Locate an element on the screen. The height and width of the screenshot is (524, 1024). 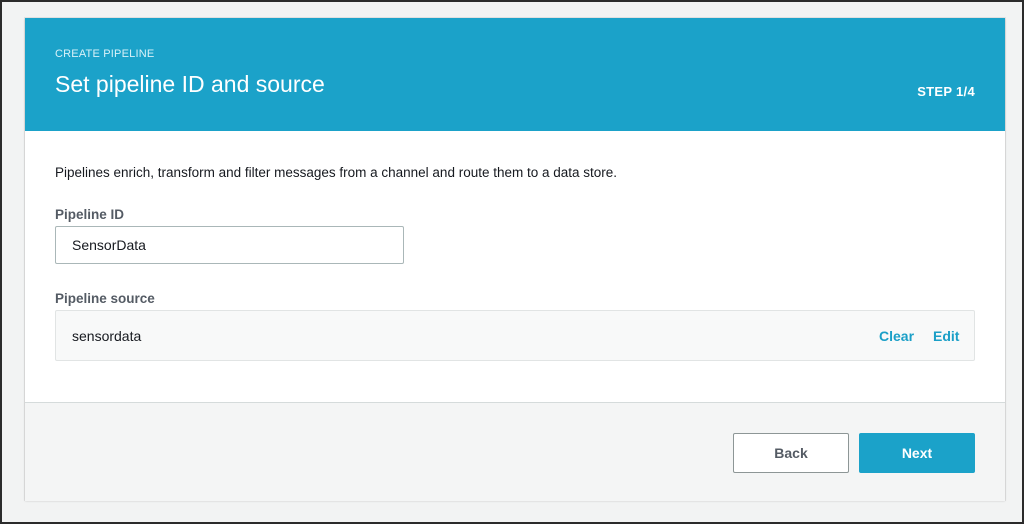
pipeline-source-value: sensordata is located at coordinates (107, 336).